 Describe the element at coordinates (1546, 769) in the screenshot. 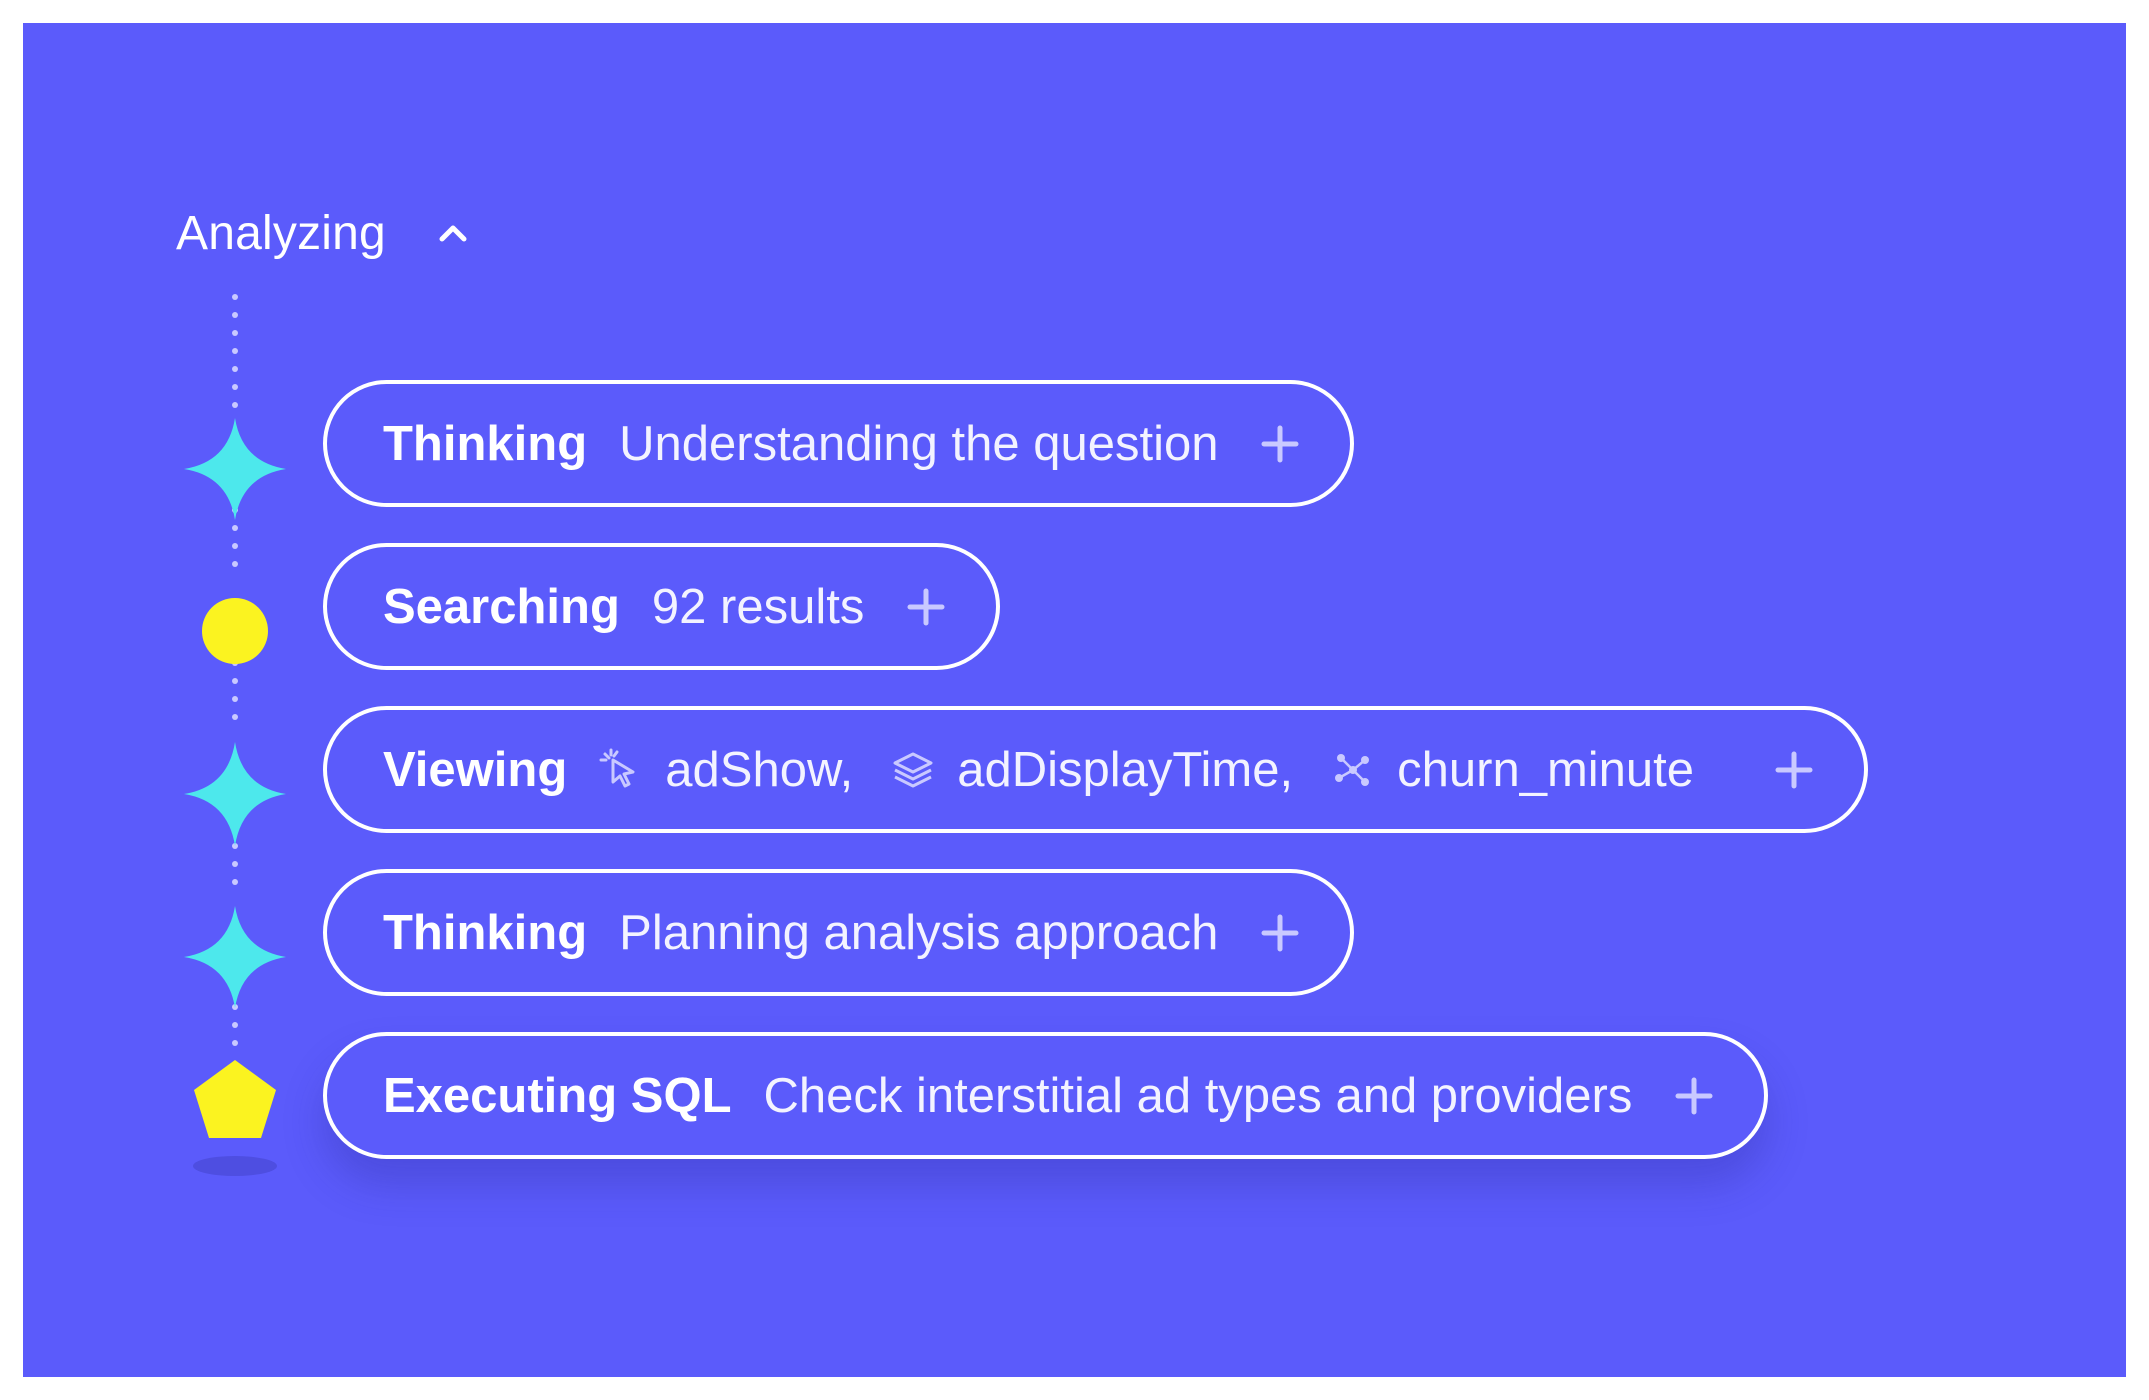

I see `chip-label: churn_minute` at that location.